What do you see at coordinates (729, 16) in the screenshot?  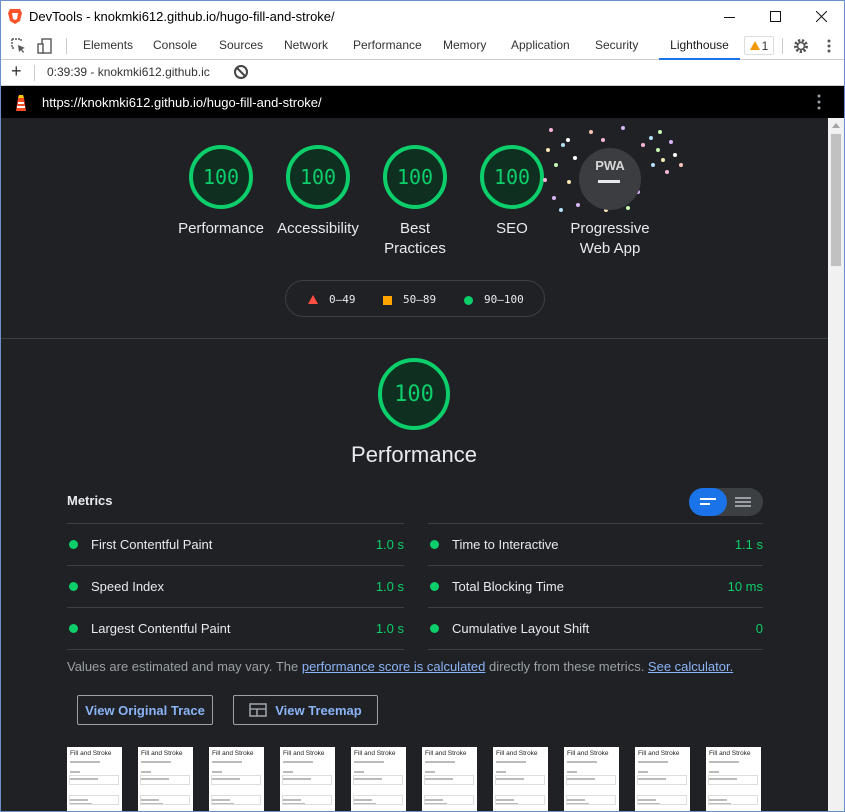 I see `minimize-button` at bounding box center [729, 16].